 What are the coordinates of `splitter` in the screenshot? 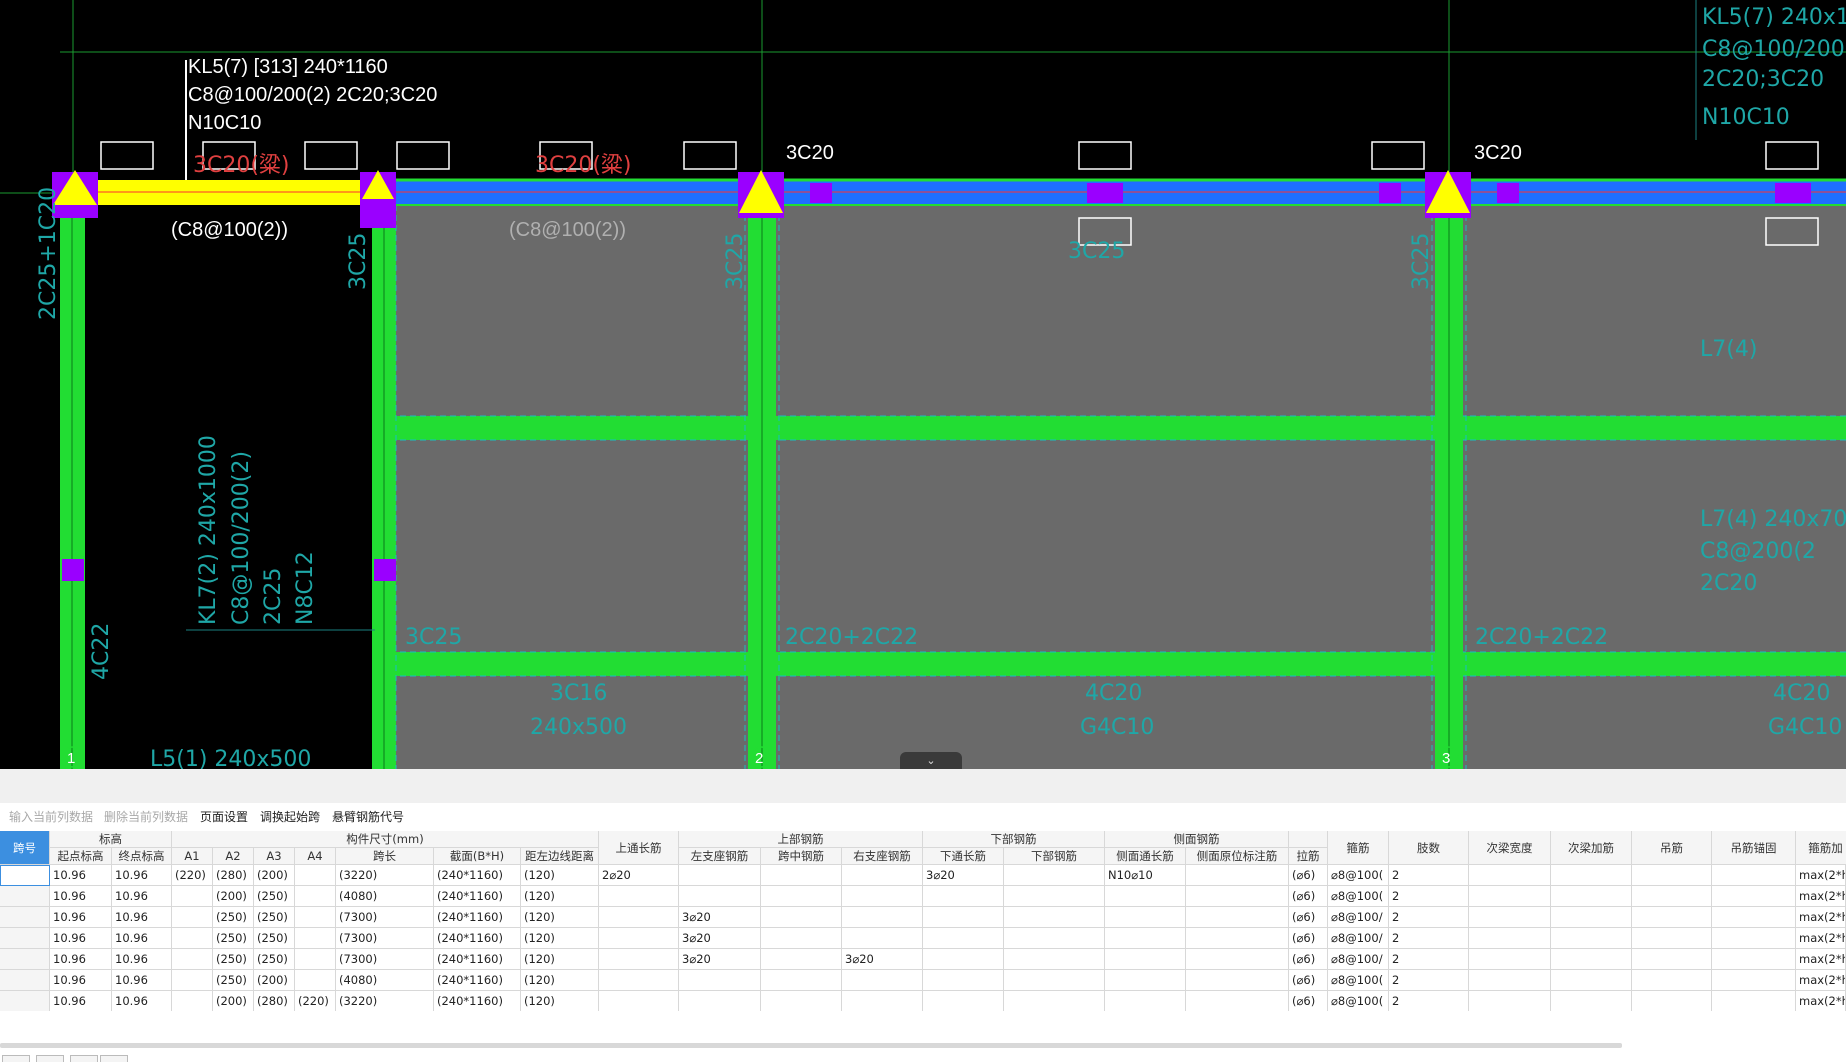 It's located at (923, 786).